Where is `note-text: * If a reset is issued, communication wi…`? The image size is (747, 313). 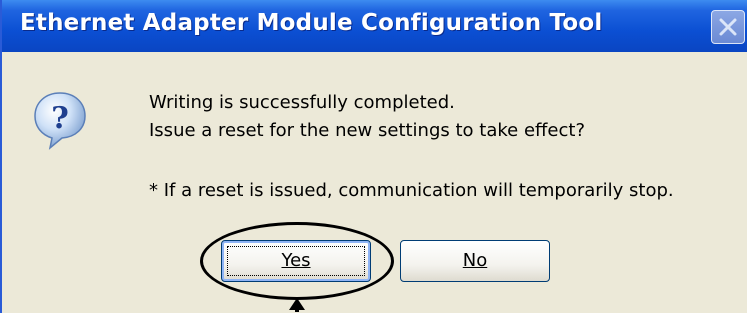
note-text: * If a reset is issued, communication wi… is located at coordinates (411, 190).